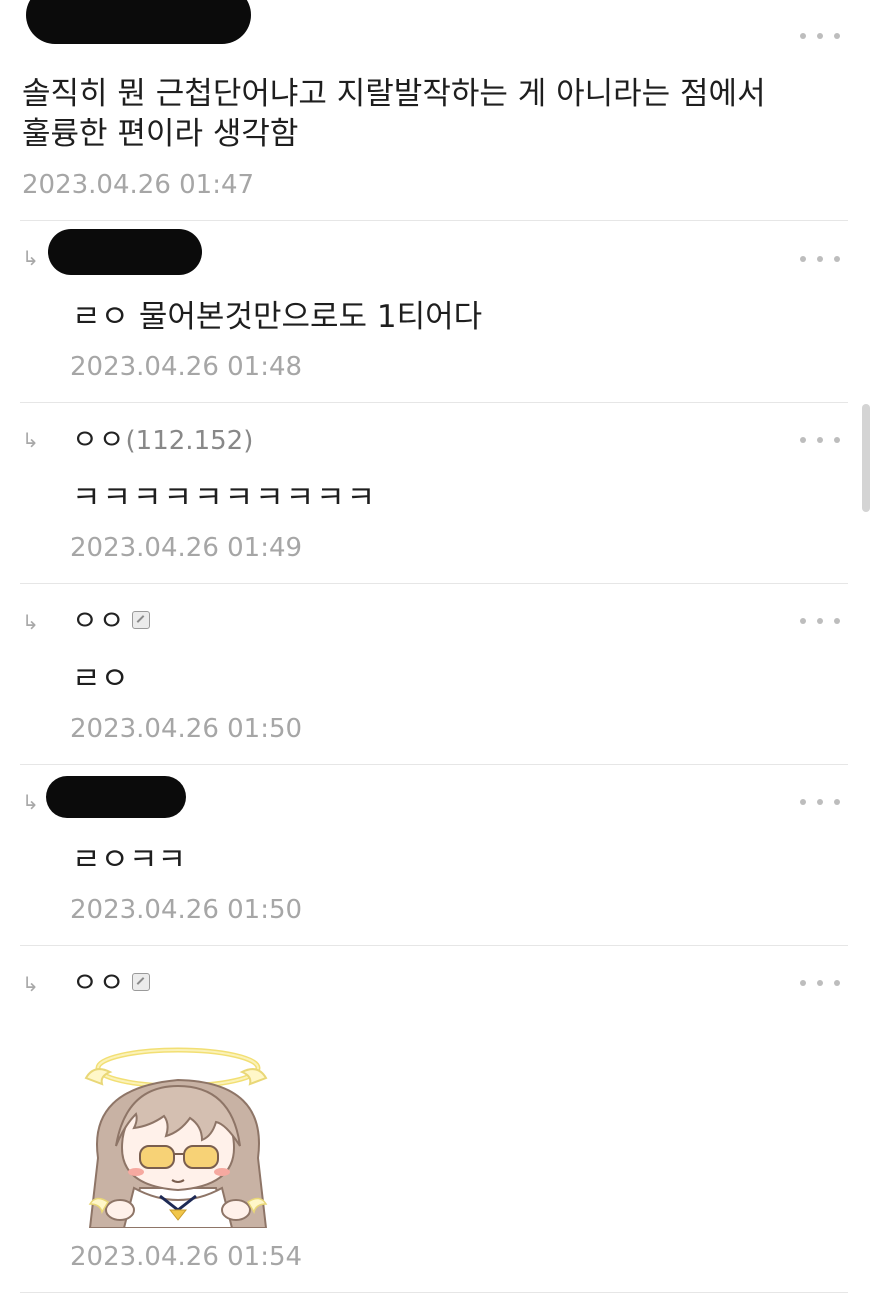 The height and width of the screenshot is (1297, 870). Describe the element at coordinates (138, 185) in the screenshot. I see `comment-timestamp: 2023.04.26 01:47` at that location.